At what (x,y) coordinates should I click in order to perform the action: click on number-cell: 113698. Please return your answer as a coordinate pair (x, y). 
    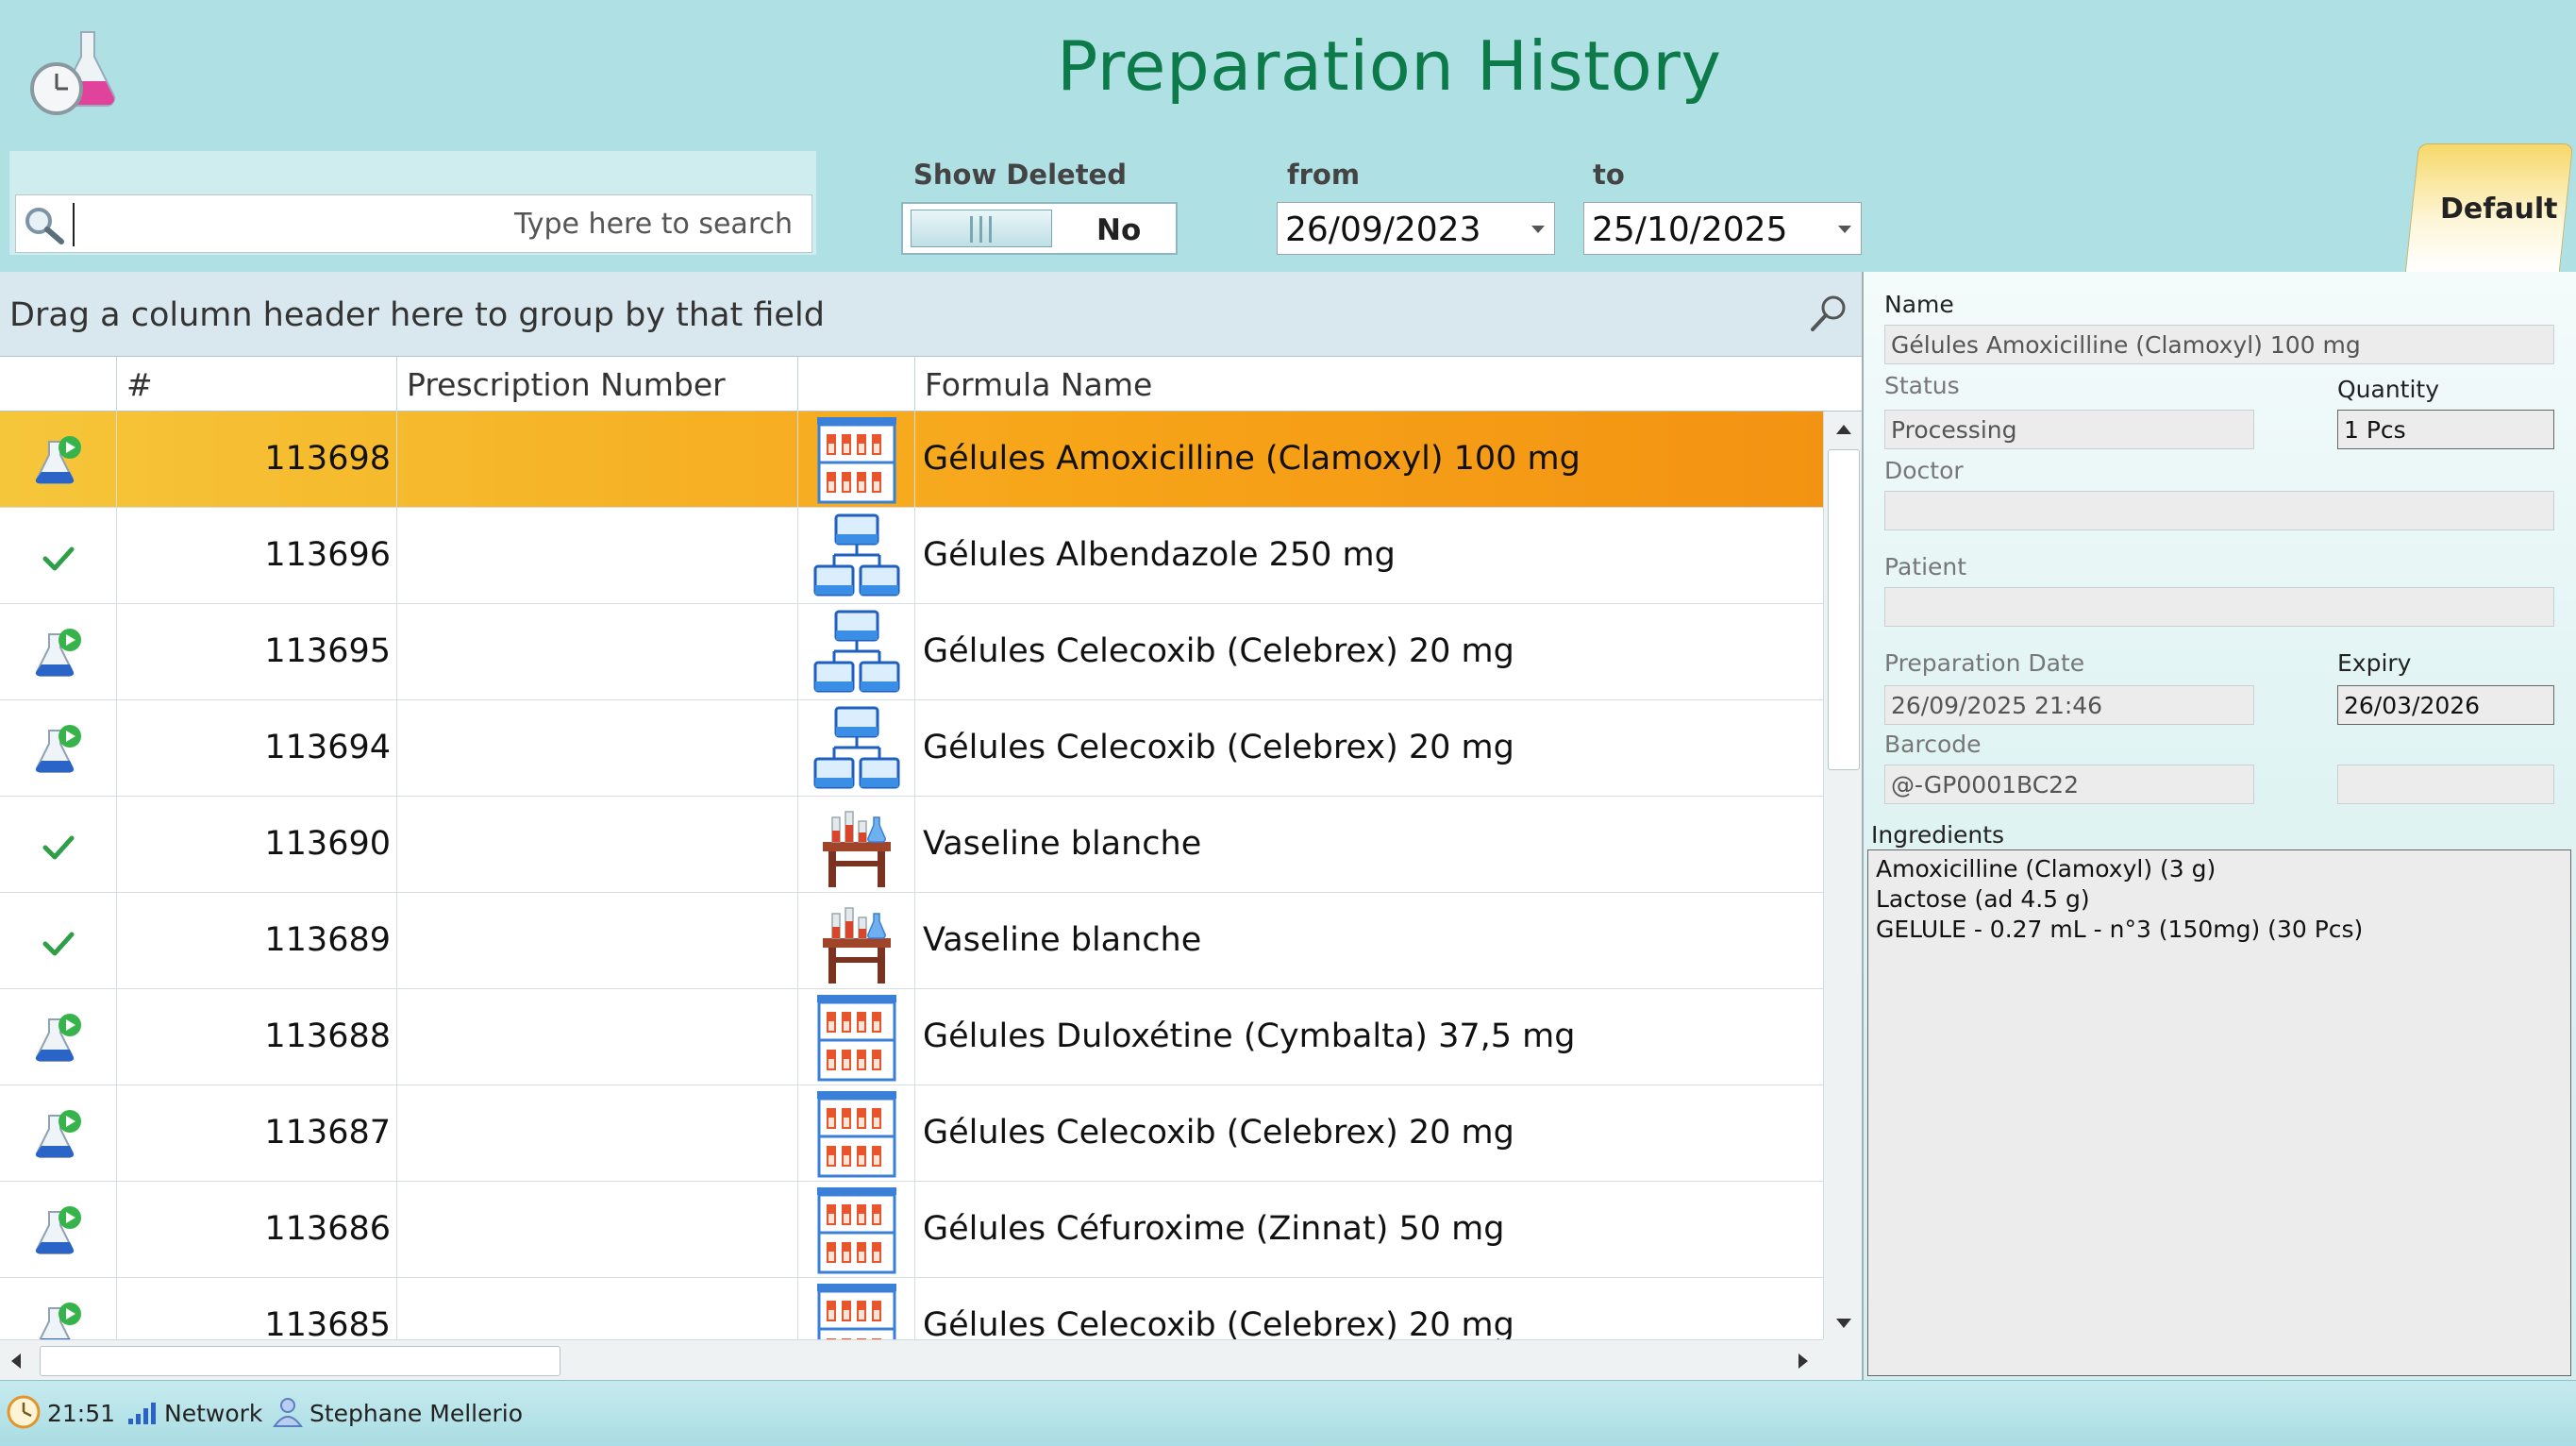
    Looking at the image, I should click on (257, 459).